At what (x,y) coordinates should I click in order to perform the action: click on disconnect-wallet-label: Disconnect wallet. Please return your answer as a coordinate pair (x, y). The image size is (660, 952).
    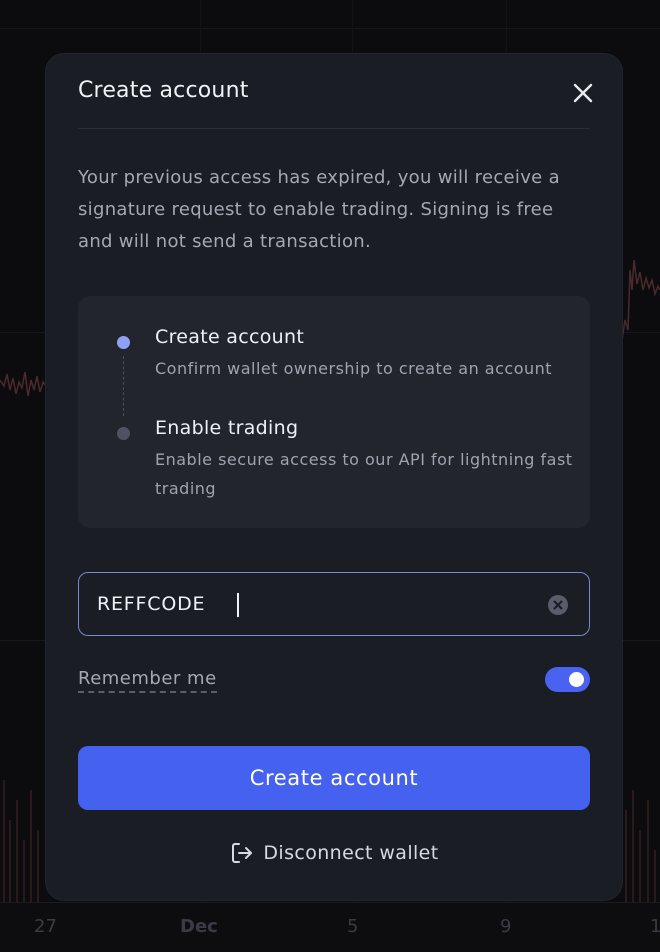
    Looking at the image, I should click on (351, 853).